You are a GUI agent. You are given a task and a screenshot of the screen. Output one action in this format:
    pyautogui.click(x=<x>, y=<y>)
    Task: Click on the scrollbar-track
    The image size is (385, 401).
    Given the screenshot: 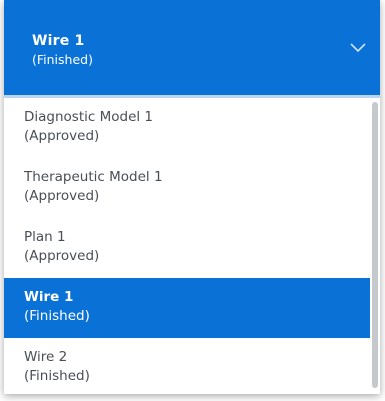 What is the action you would take?
    pyautogui.click(x=375, y=246)
    